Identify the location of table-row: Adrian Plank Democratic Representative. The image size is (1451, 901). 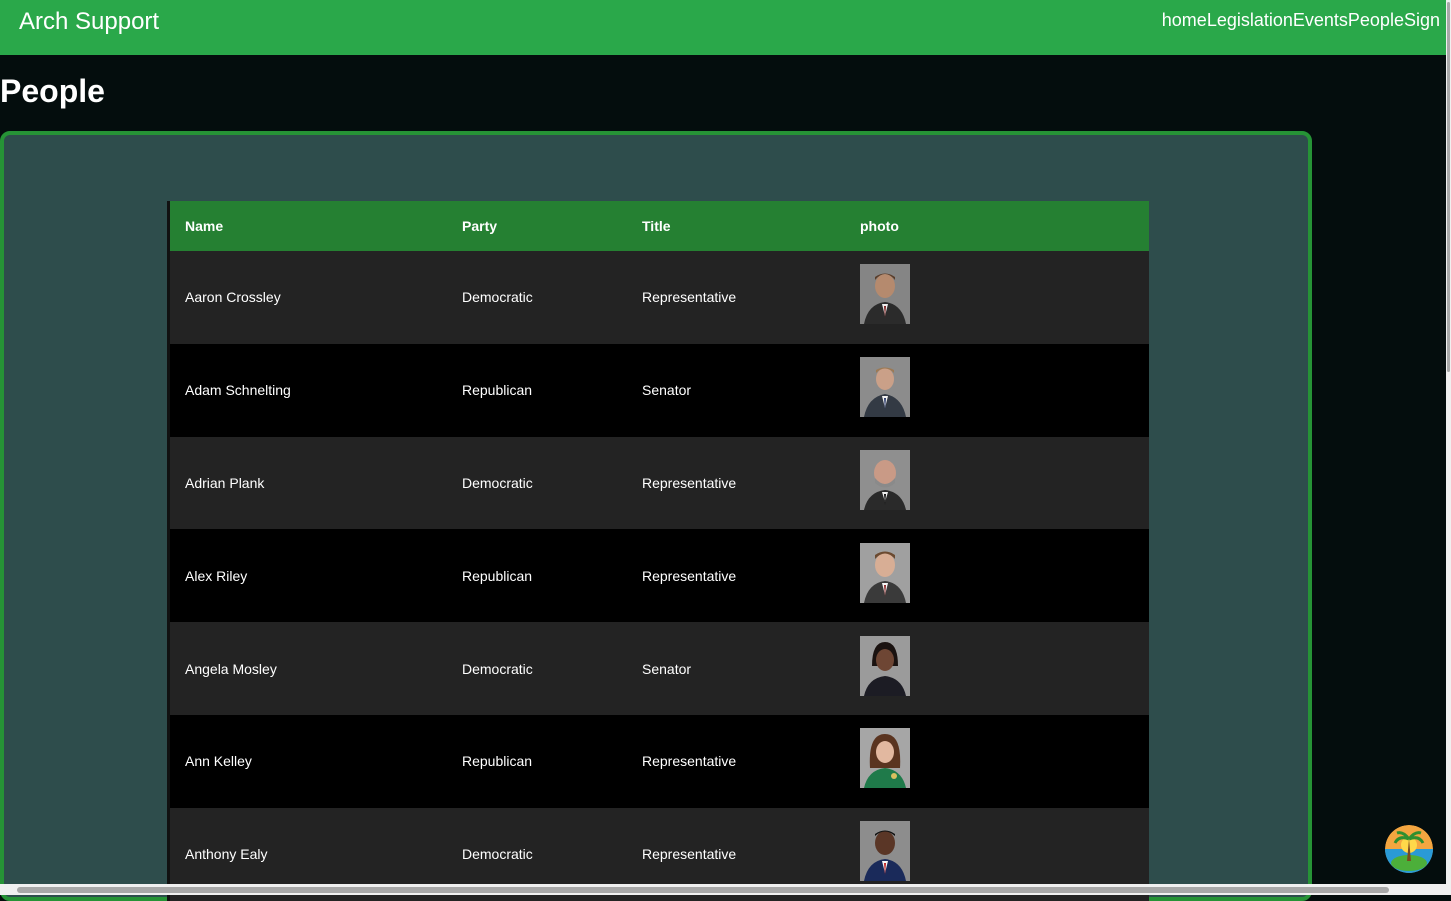
(659, 483).